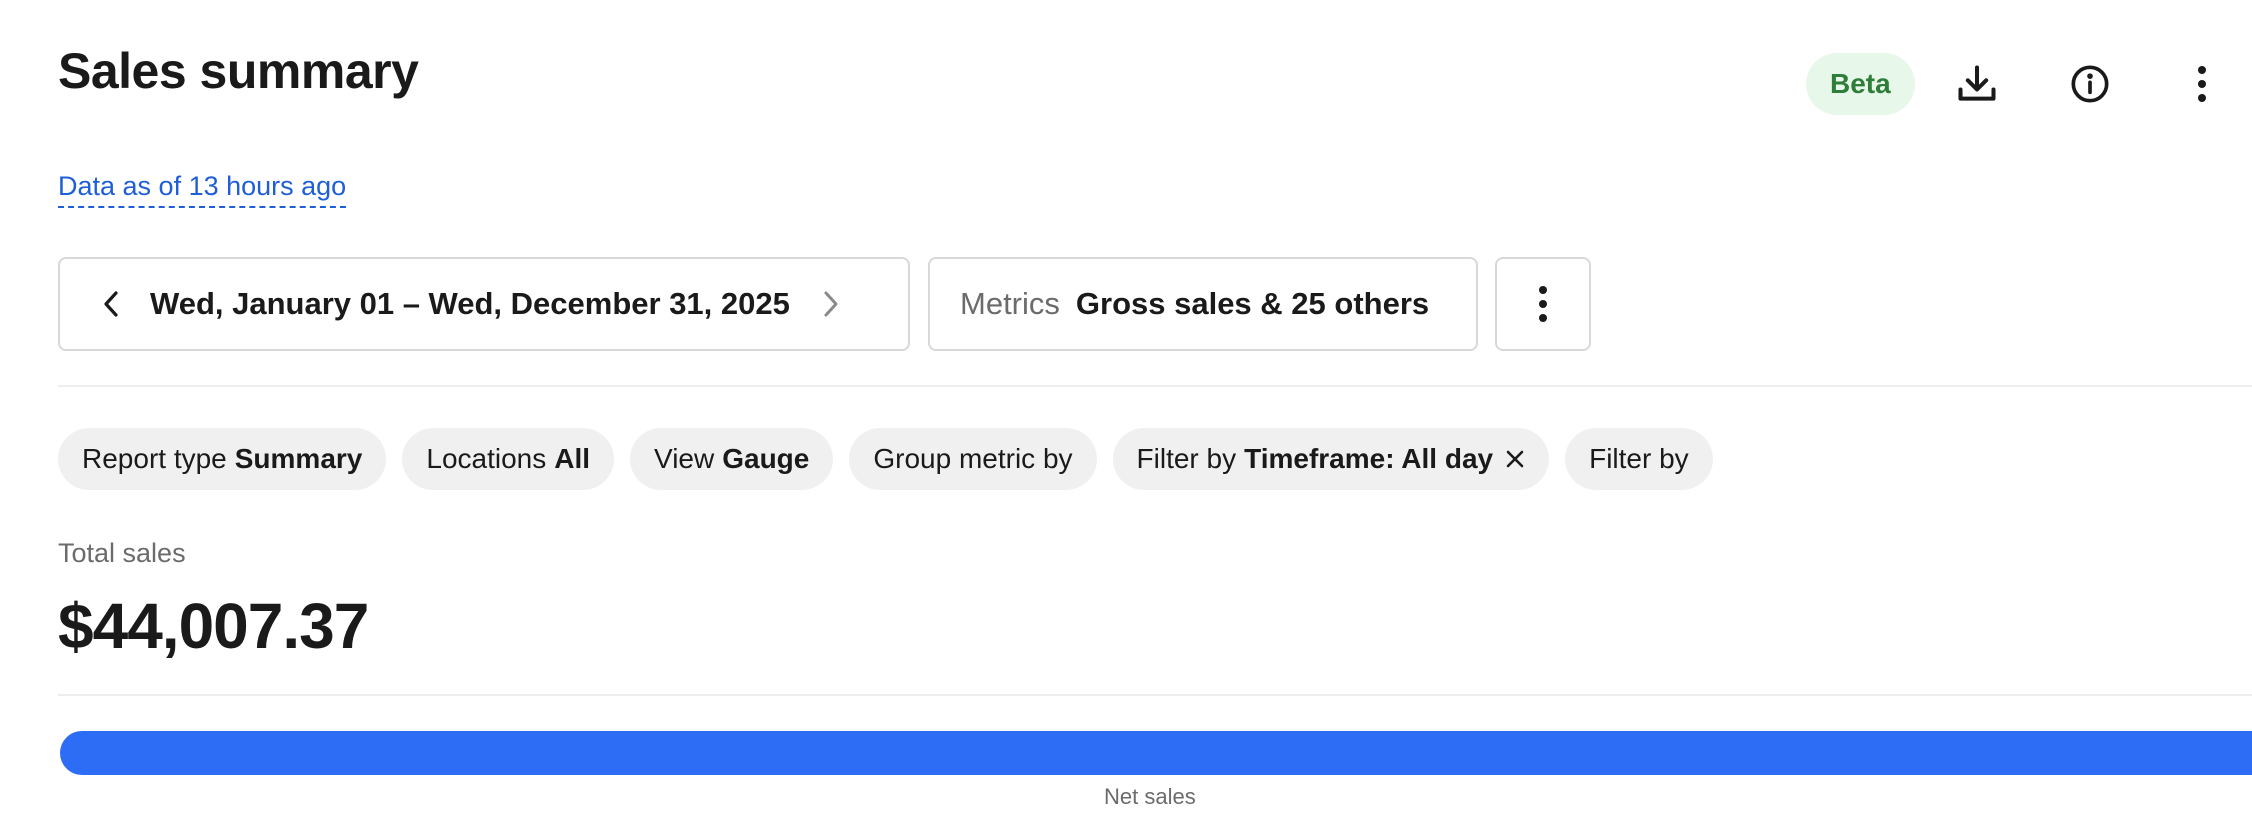  What do you see at coordinates (684, 458) in the screenshot?
I see `chip-label: View` at bounding box center [684, 458].